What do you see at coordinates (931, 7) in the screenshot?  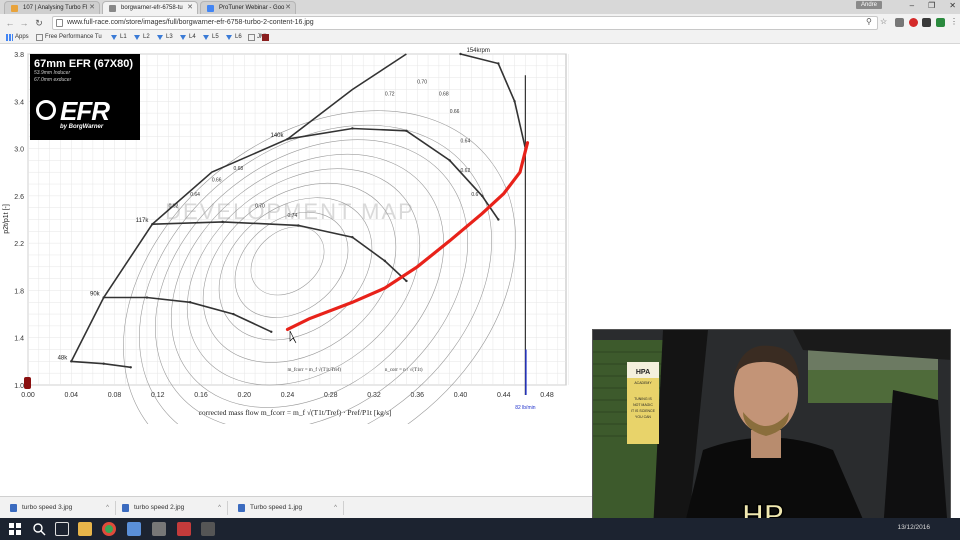 I see `maximize-button: ❐` at bounding box center [931, 7].